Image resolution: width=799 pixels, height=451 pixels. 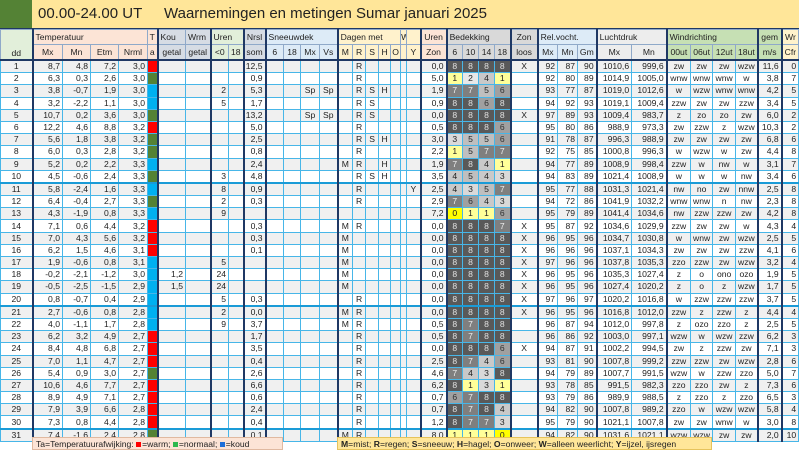 What do you see at coordinates (649, 398) in the screenshot?
I see `ld-mn-cell: 988,5` at bounding box center [649, 398].